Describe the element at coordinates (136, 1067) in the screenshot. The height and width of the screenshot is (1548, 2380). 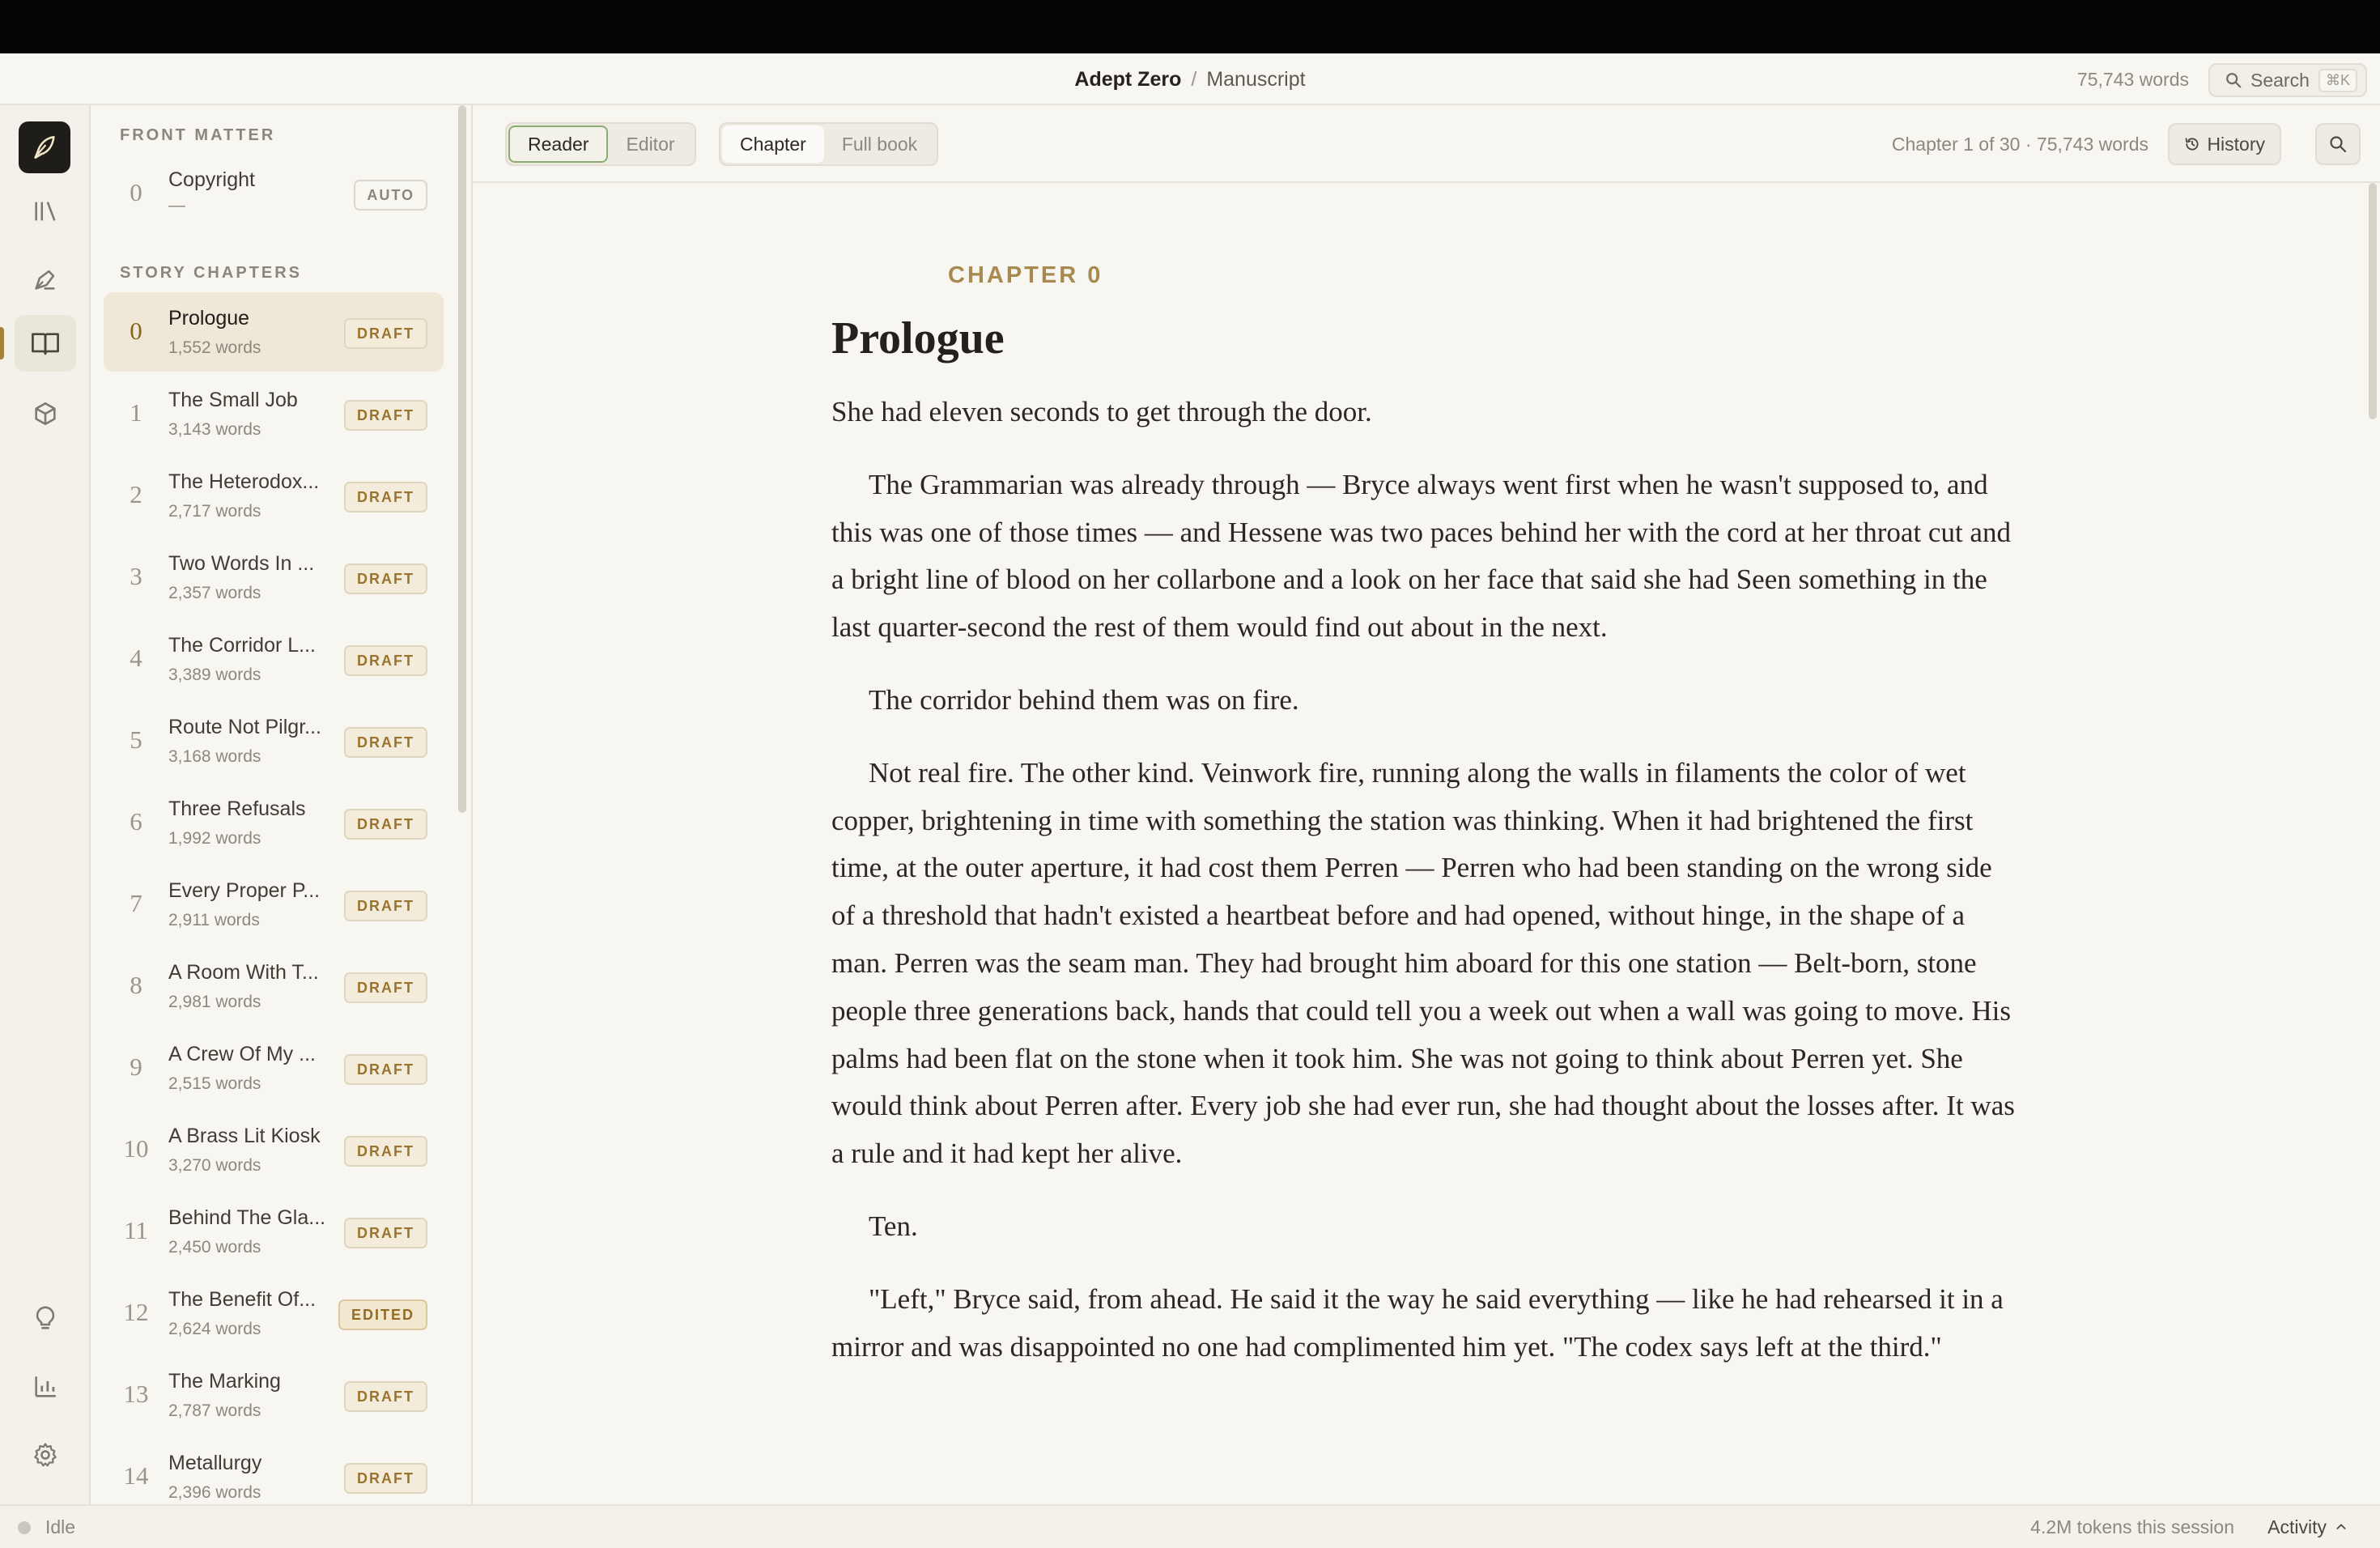
I see `chapter-number: 9` at that location.